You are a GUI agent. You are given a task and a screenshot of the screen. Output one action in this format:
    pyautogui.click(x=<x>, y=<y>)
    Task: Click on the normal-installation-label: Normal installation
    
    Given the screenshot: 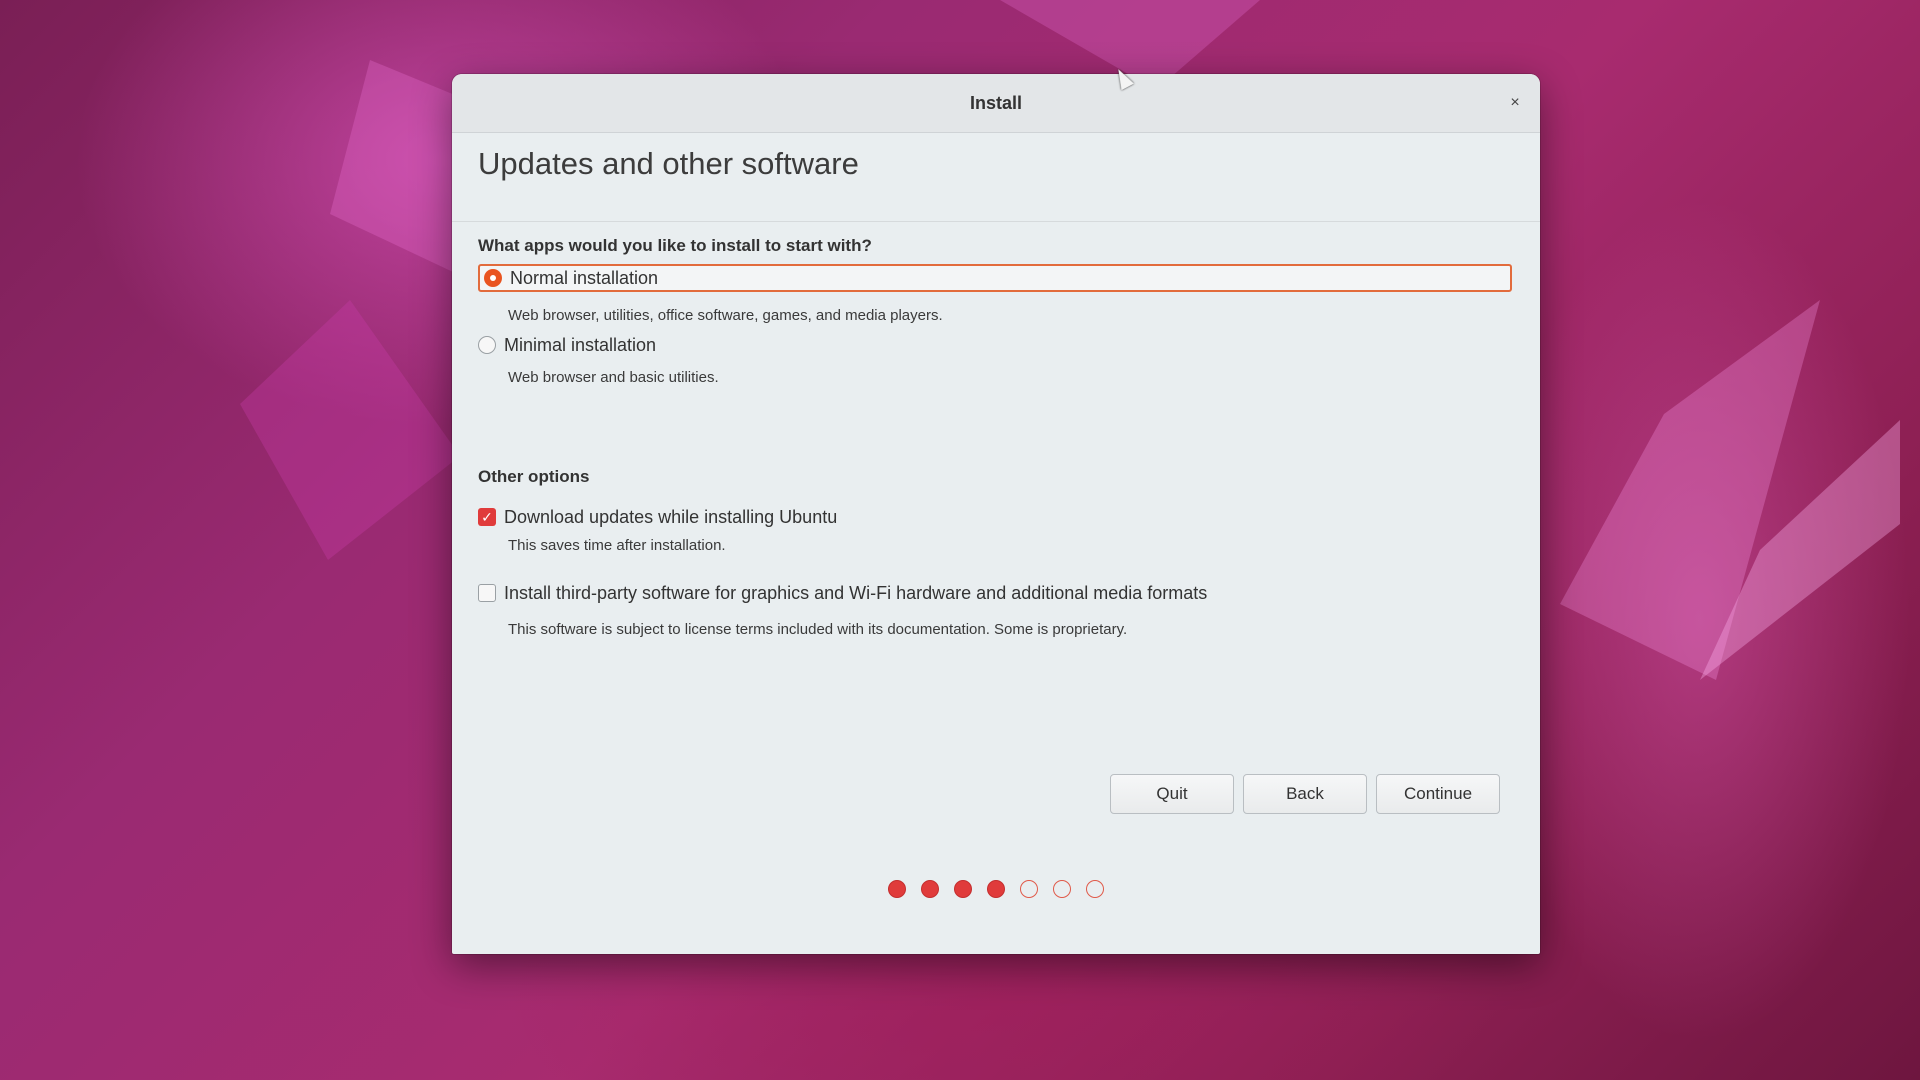 What is the action you would take?
    pyautogui.click(x=584, y=277)
    